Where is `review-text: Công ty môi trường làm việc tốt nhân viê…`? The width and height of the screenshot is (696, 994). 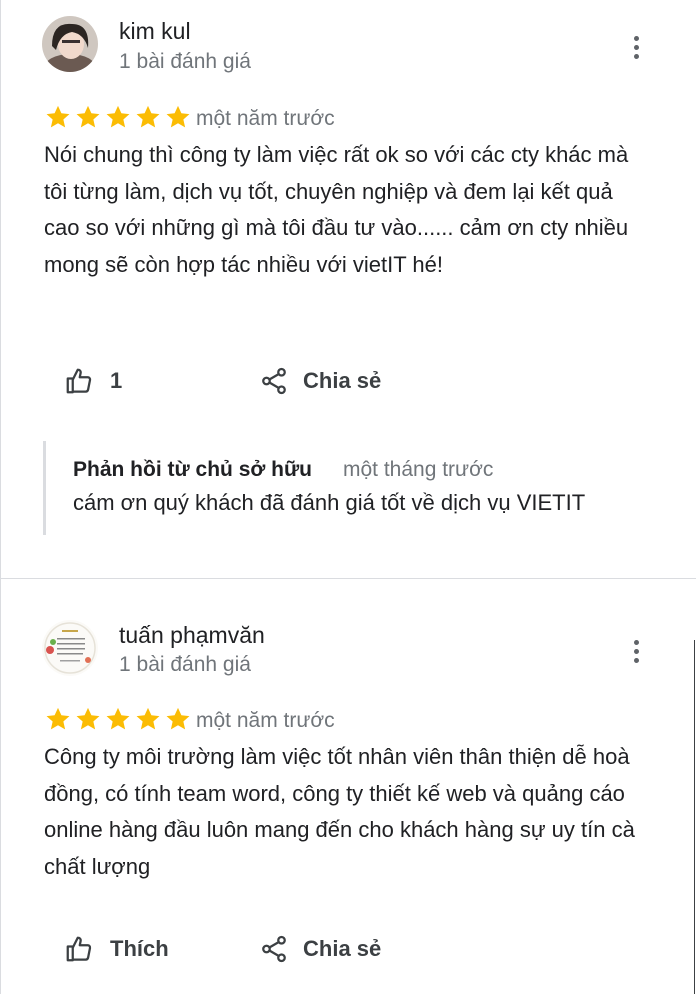 review-text: Công ty môi trường làm việc tốt nhân viê… is located at coordinates (339, 811).